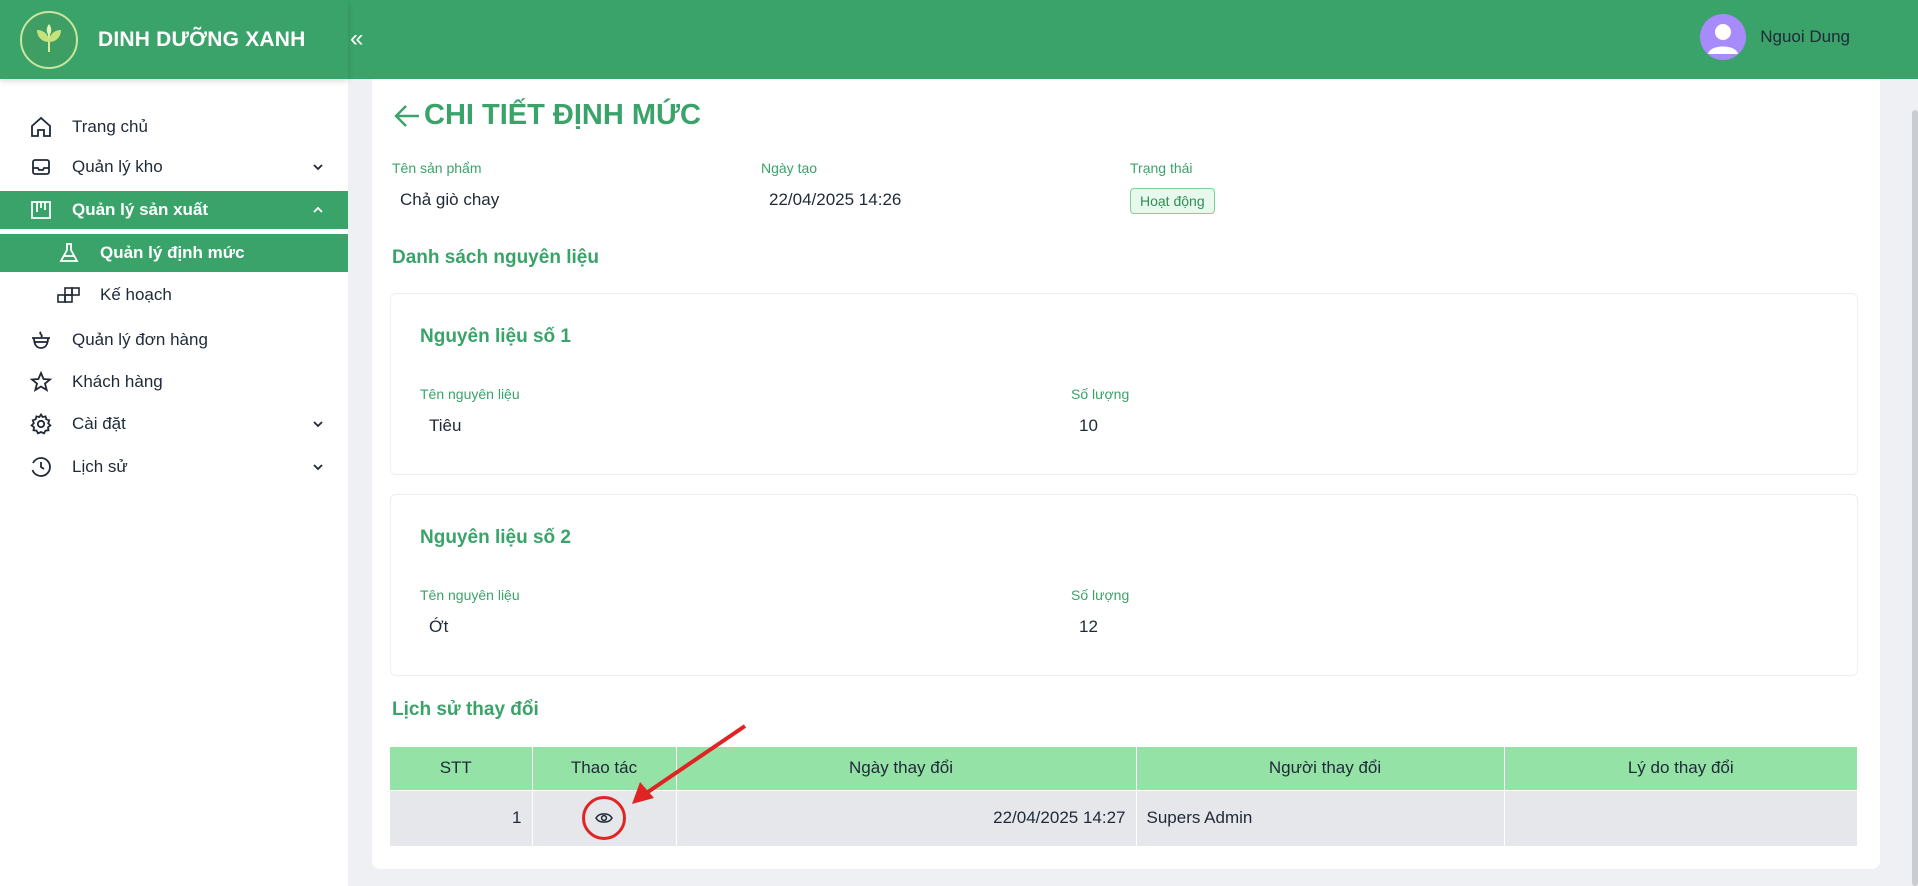 The width and height of the screenshot is (1918, 886). I want to click on user-menu: Nguoi Dung, so click(1775, 37).